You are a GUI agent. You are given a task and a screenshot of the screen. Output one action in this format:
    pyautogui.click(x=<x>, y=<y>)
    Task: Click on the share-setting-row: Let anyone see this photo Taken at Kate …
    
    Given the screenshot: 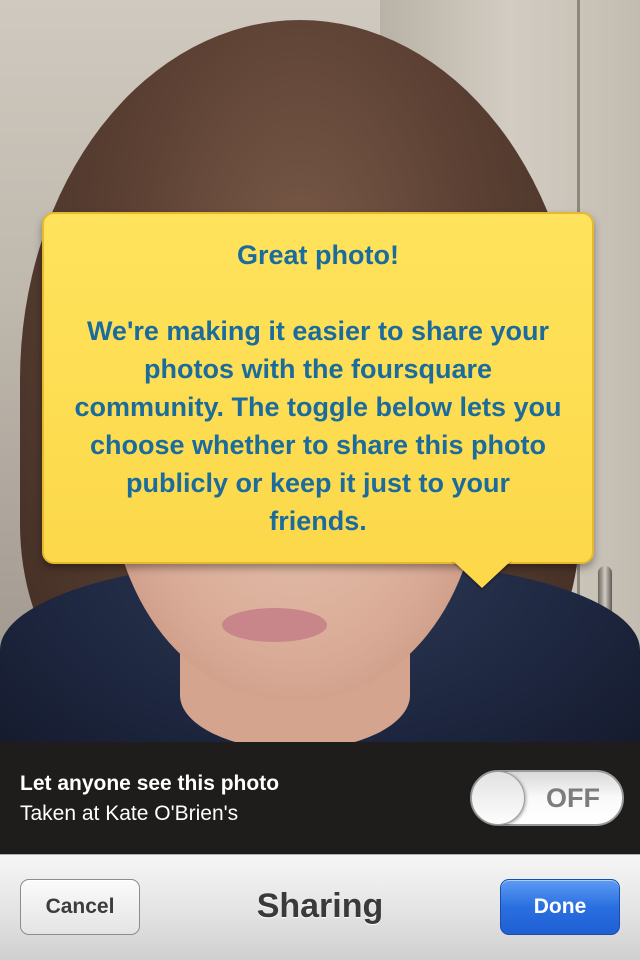 What is the action you would take?
    pyautogui.click(x=320, y=798)
    